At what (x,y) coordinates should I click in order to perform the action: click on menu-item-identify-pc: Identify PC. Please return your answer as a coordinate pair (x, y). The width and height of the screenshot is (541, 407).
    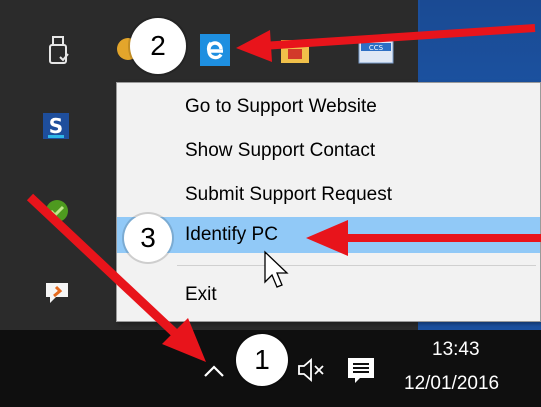
    Looking at the image, I should click on (328, 235).